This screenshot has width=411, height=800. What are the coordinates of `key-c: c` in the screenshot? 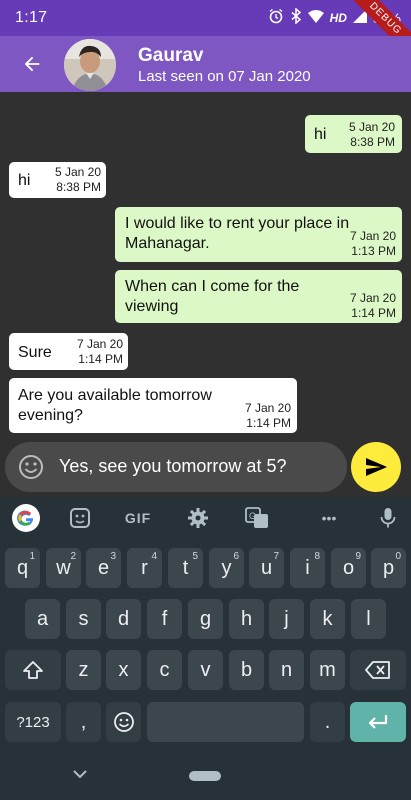 It's located at (164, 670).